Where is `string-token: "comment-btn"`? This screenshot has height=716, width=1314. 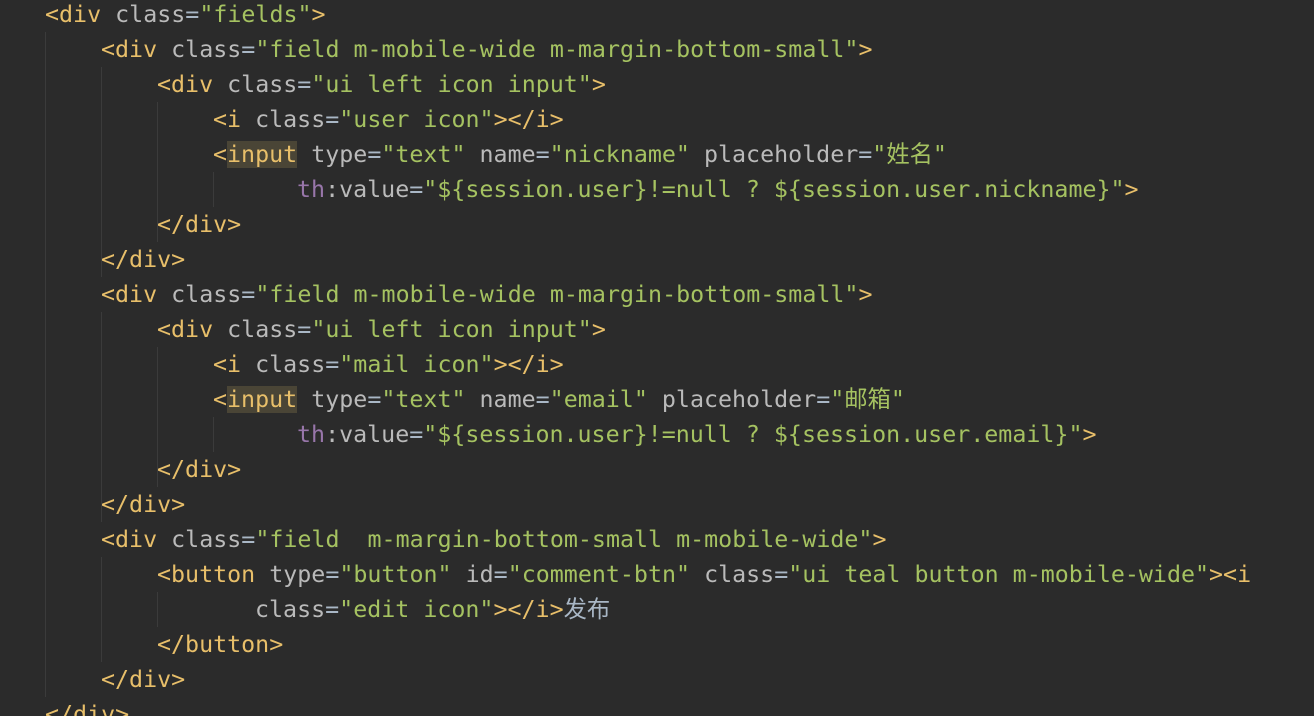 string-token: "comment-btn" is located at coordinates (599, 574).